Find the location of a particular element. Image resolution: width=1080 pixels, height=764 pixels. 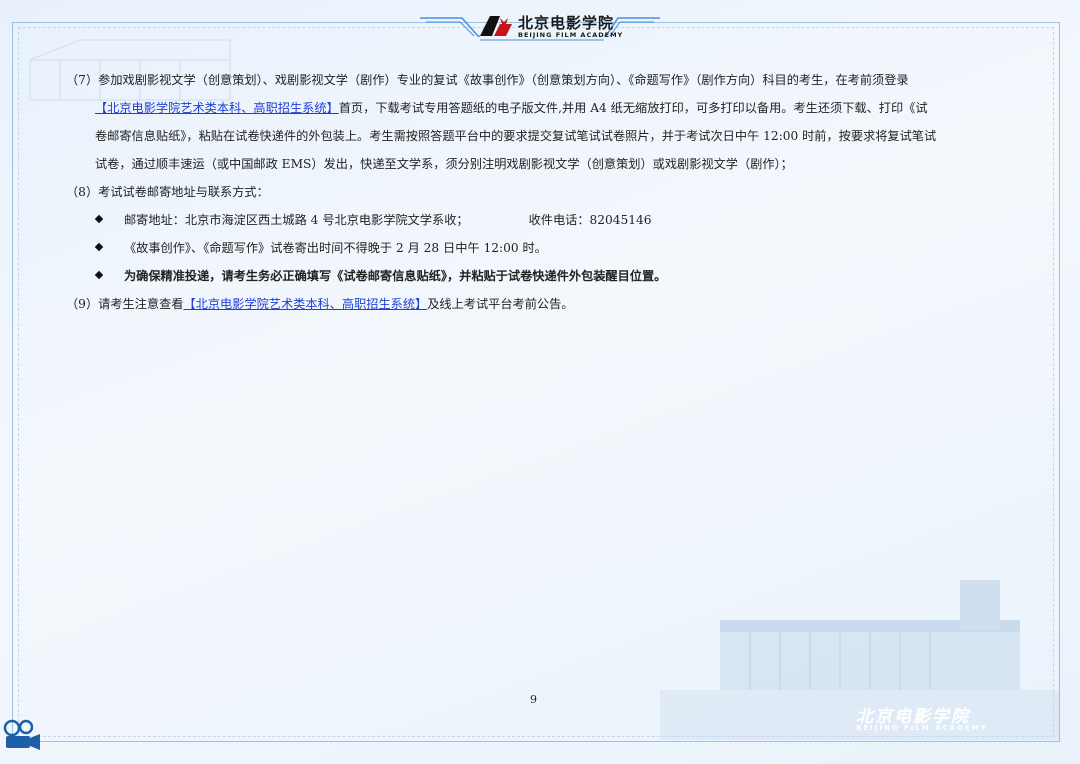

recipient-phone: 收件电话：82045146 is located at coordinates (590, 220).